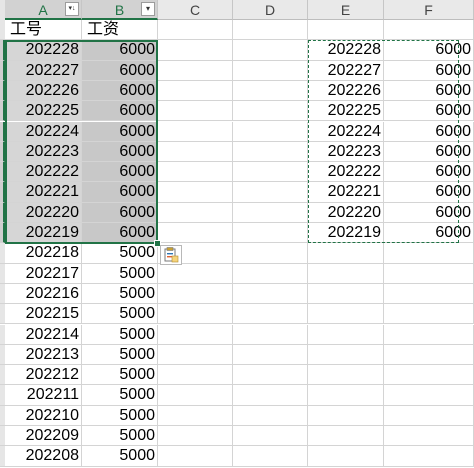 The width and height of the screenshot is (474, 468). I want to click on column-header-f: F, so click(429, 10).